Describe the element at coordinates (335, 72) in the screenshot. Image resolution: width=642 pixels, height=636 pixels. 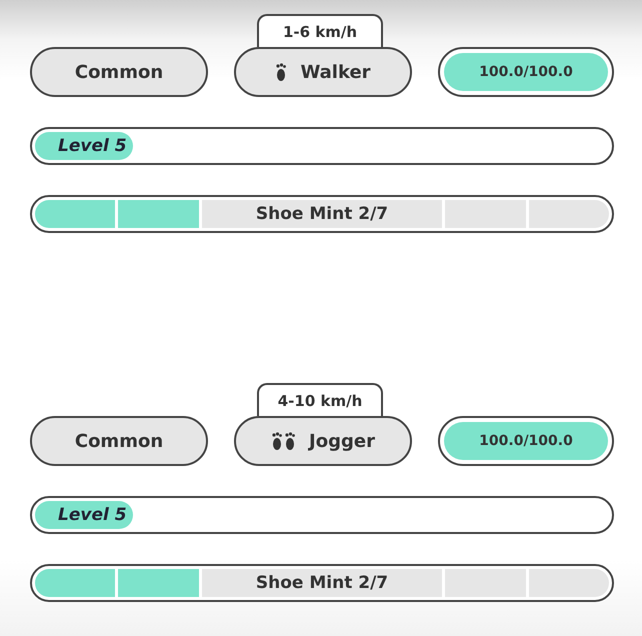
I see `shoe-type-label: Walker` at that location.